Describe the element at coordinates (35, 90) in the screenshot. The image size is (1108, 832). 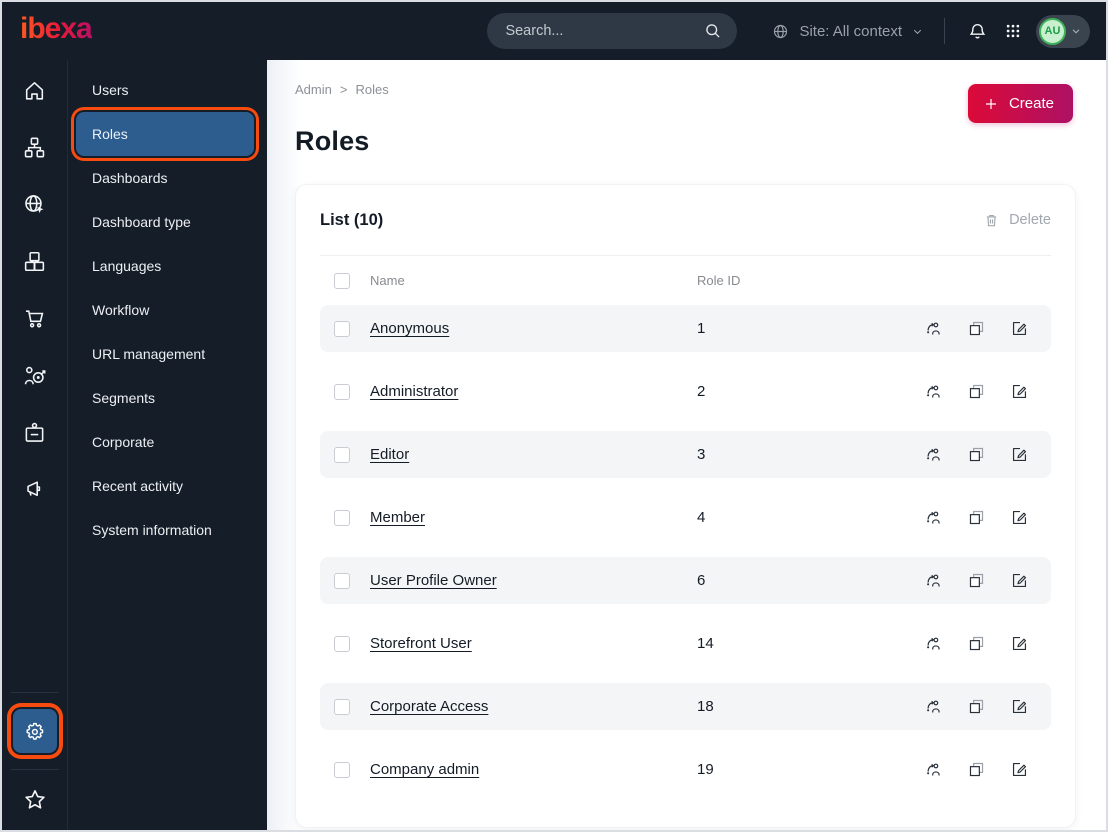
I see `rail-item-home` at that location.